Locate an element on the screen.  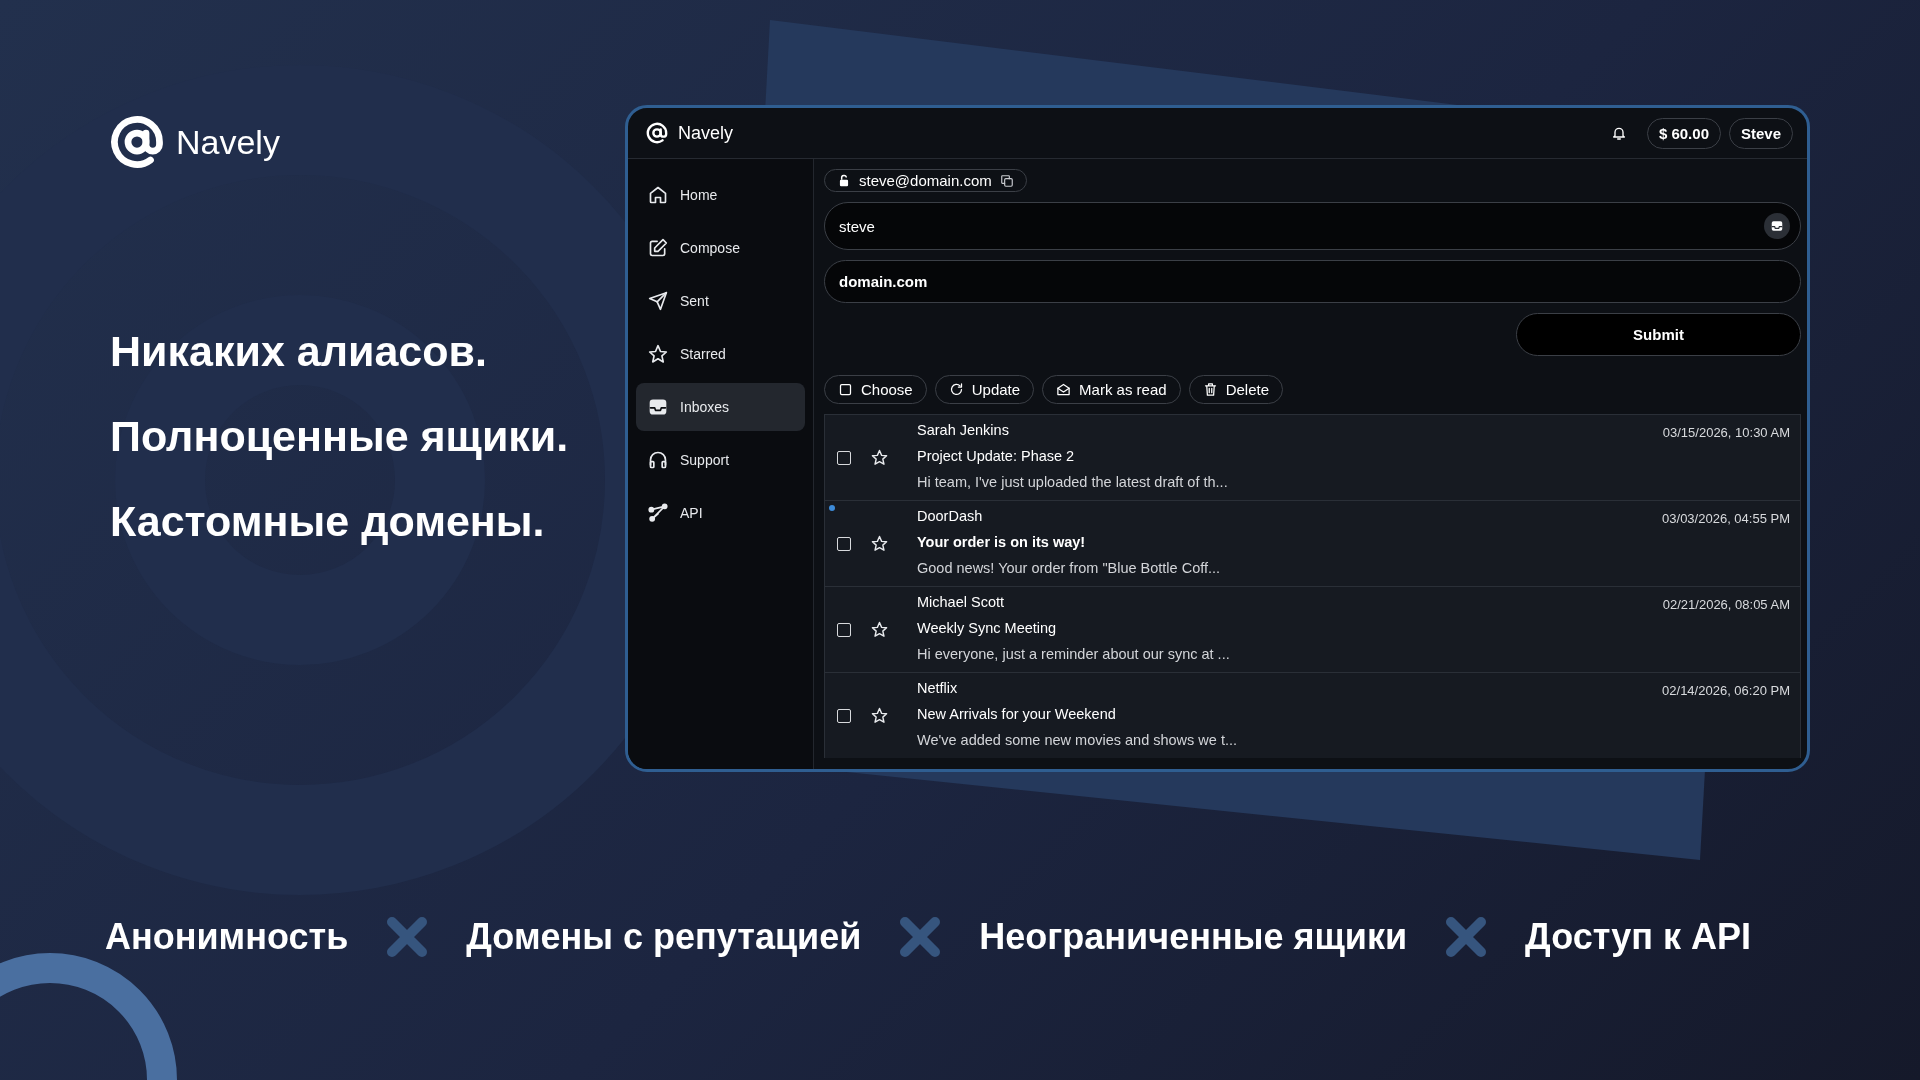
lock-icon is located at coordinates (844, 180).